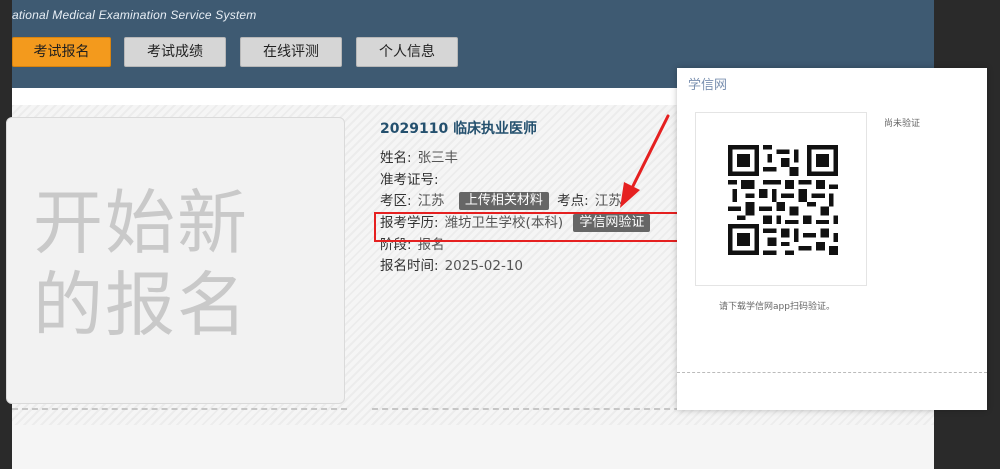 The image size is (1000, 469). I want to click on name-row: 姓名: 张三丰, so click(419, 158).